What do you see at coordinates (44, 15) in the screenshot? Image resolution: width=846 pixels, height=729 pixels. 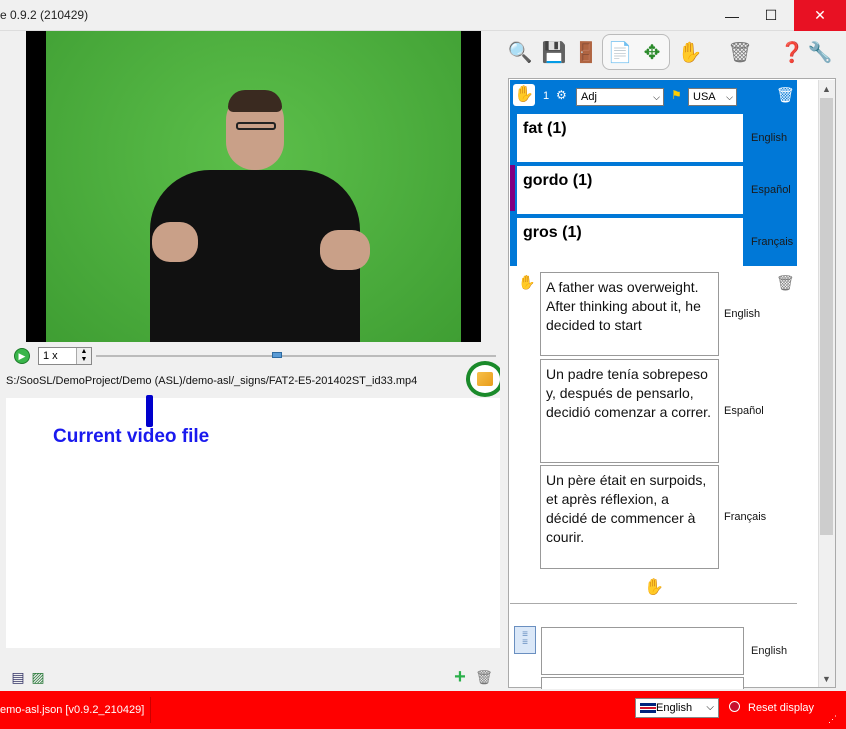 I see `window-title: e 0.9.2 (210429)` at bounding box center [44, 15].